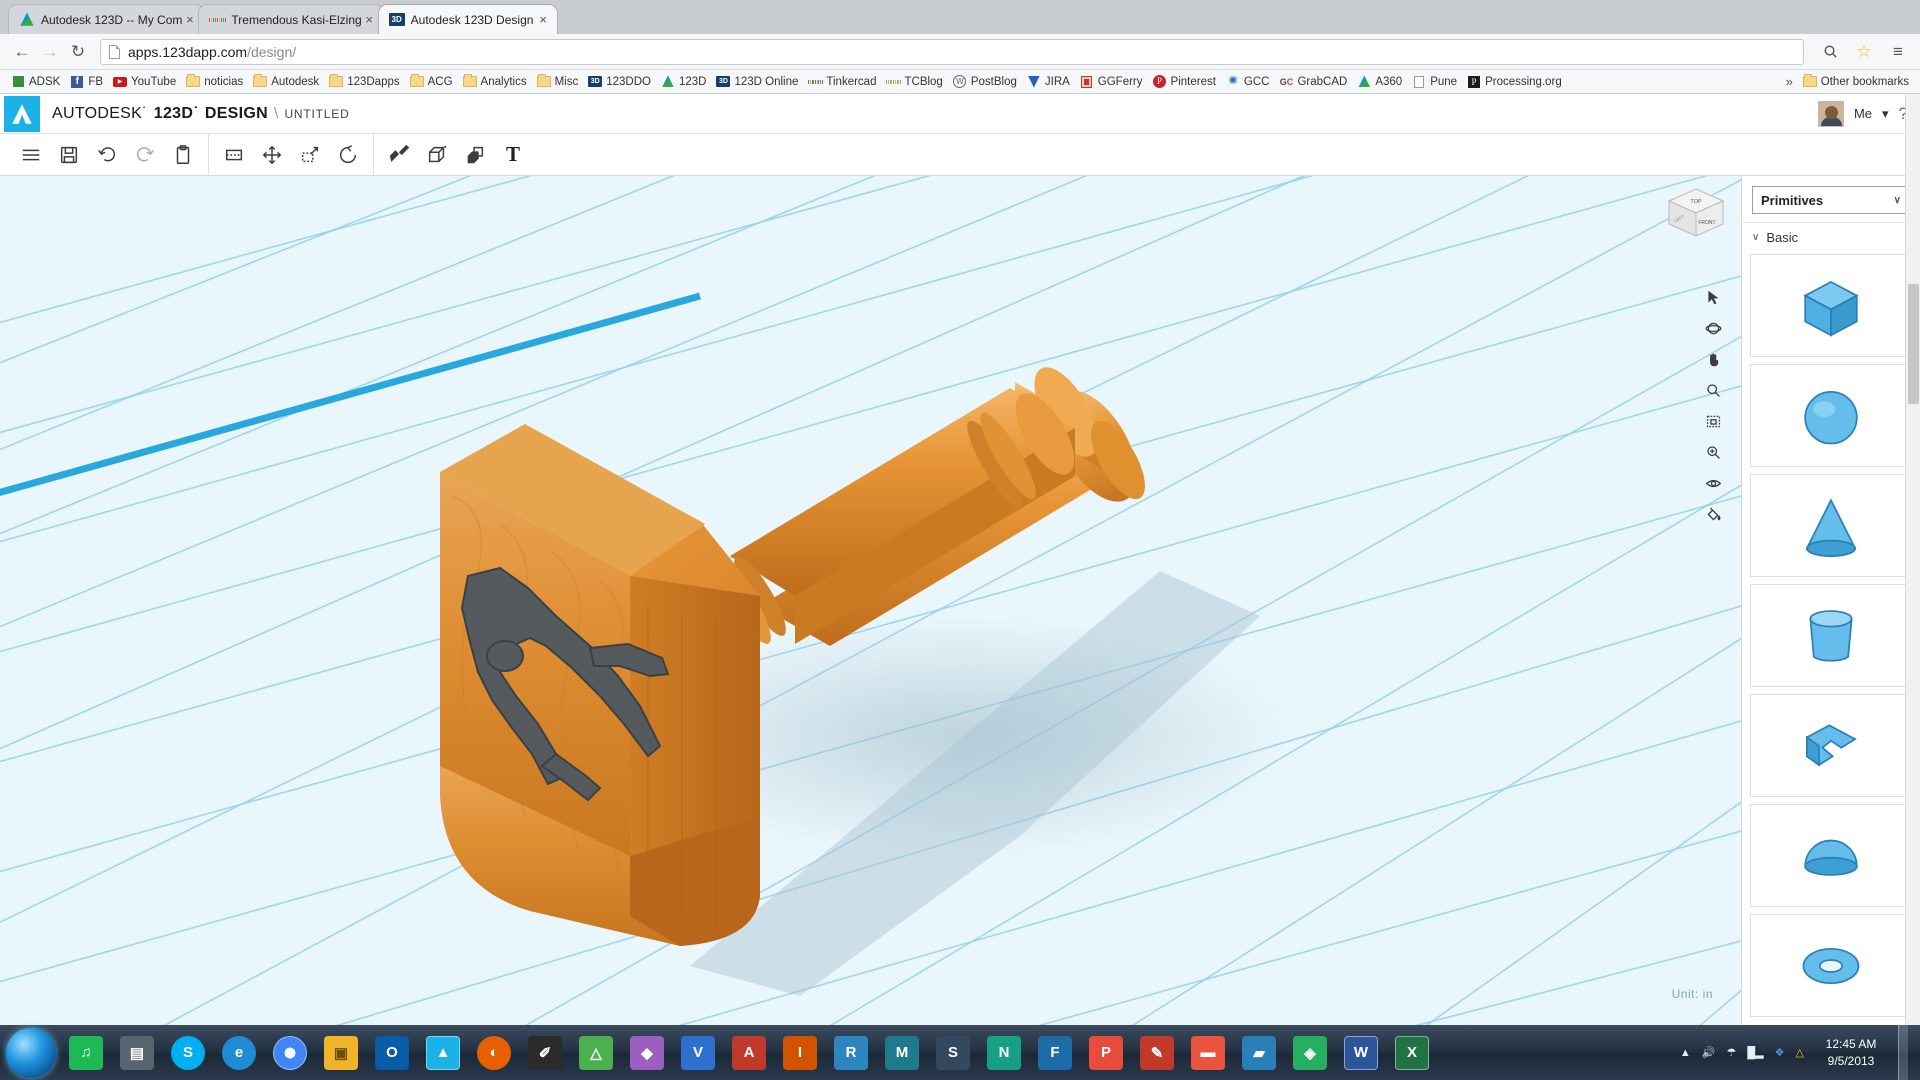 The image size is (1920, 1080). I want to click on signal-icon: █▂, so click(1755, 1052).